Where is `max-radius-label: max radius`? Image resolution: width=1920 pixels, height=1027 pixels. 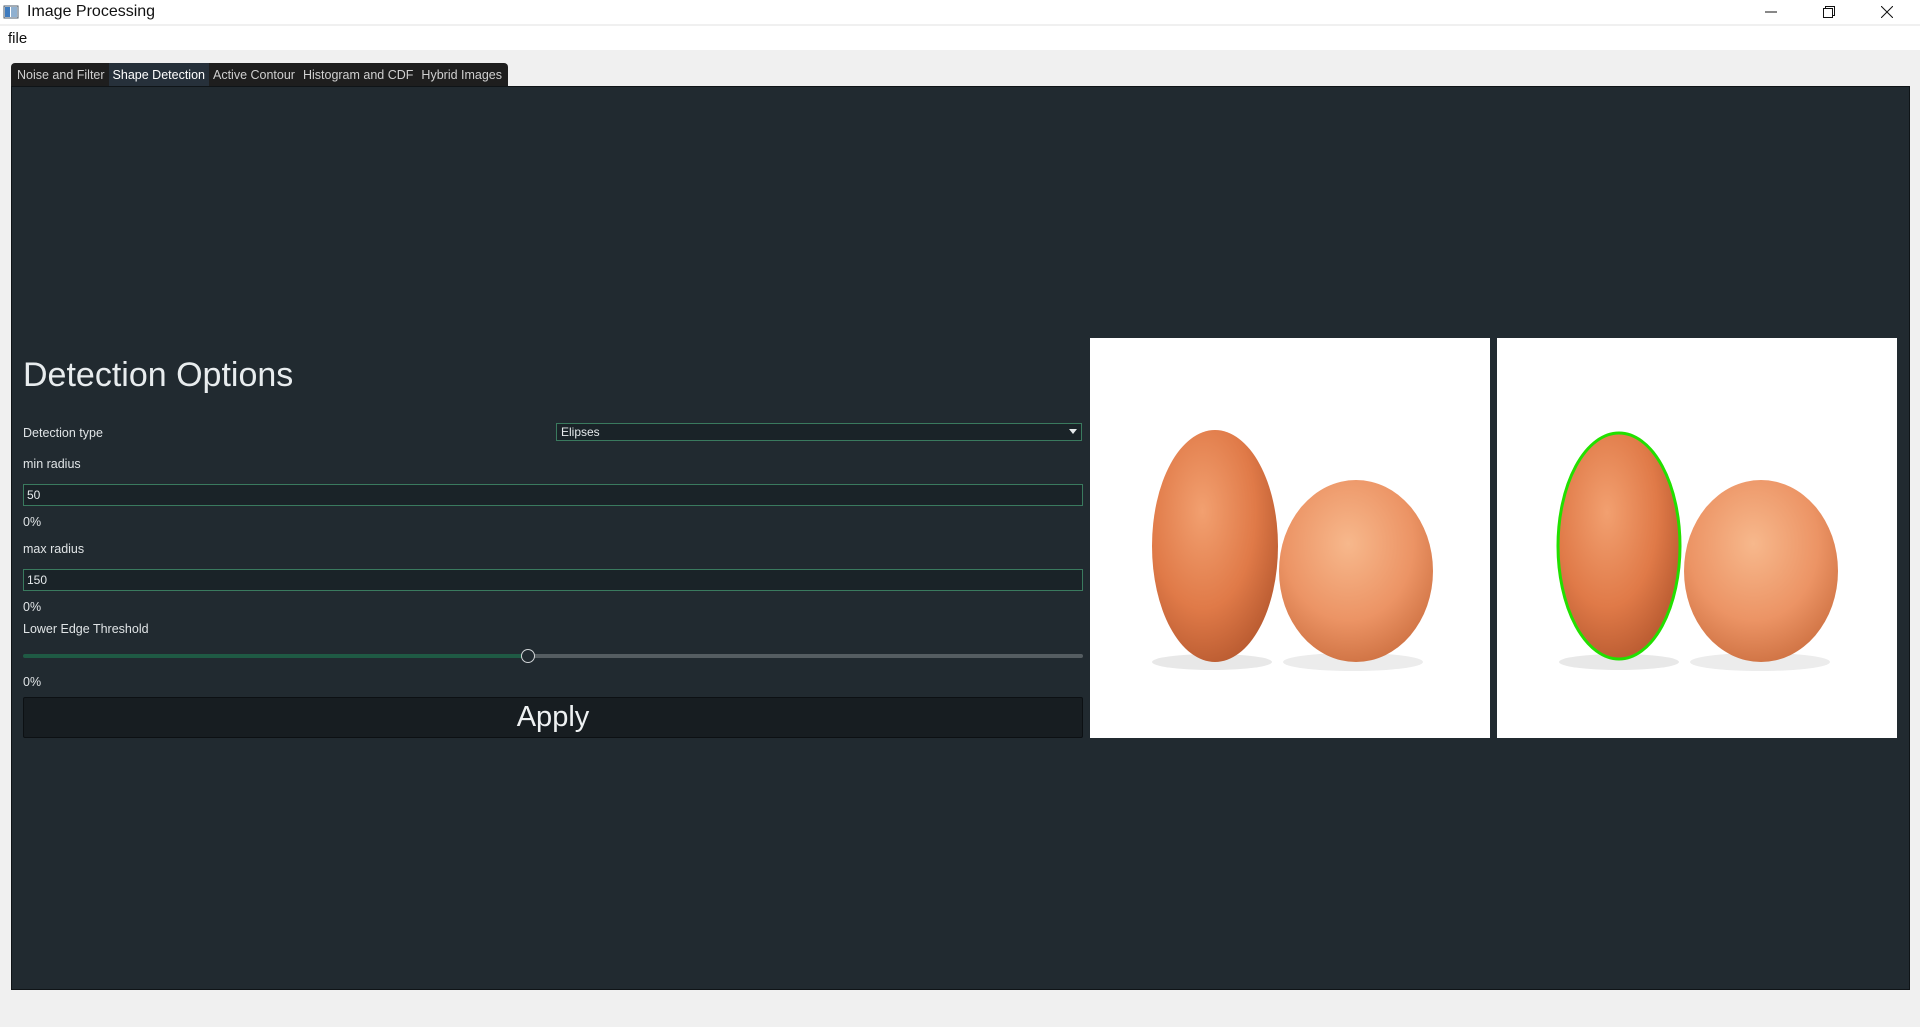 max-radius-label: max radius is located at coordinates (54, 549).